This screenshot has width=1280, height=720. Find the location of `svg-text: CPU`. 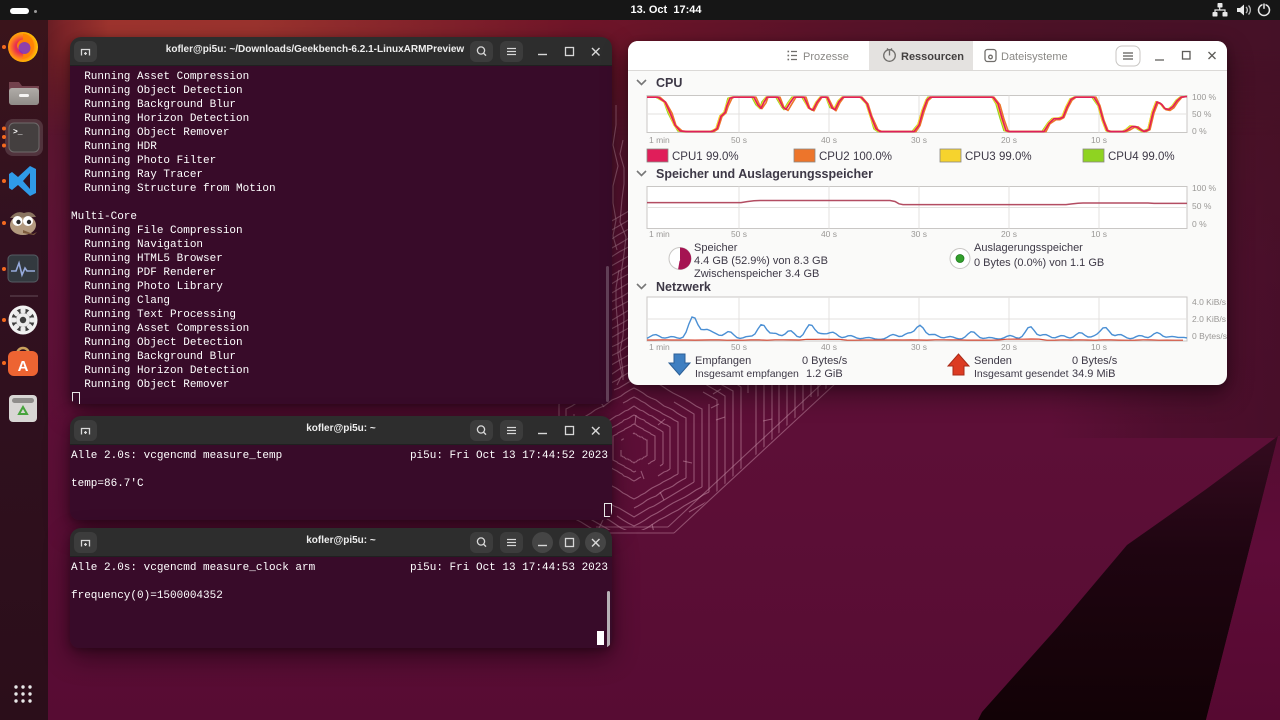

svg-text: CPU is located at coordinates (669, 83).